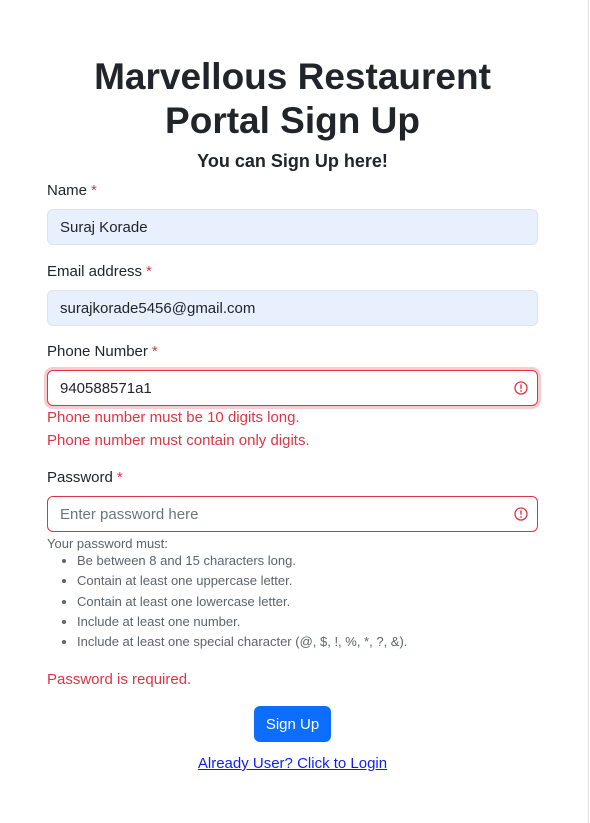 Image resolution: width=590 pixels, height=823 pixels. I want to click on phone-error-length: Phone number must be 10 digits long., so click(173, 417).